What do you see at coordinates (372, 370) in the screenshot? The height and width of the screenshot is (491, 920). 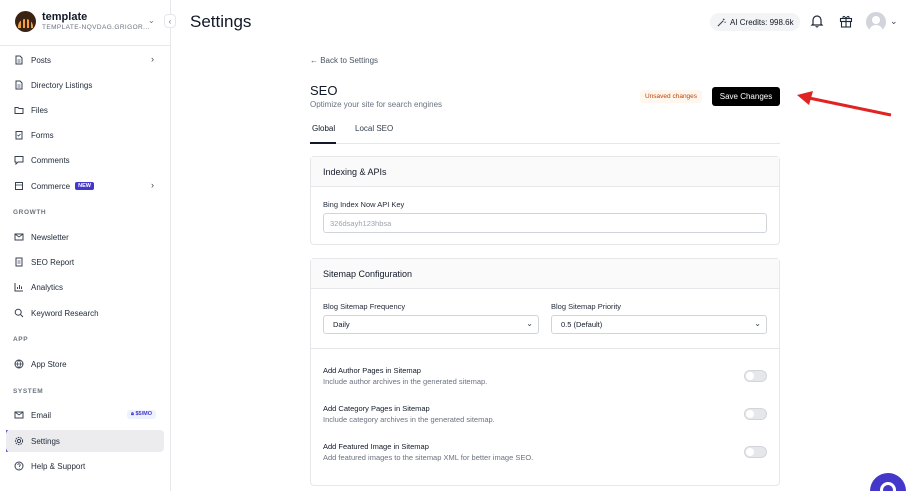 I see `option-title: Add Author Pages in Sitemap` at bounding box center [372, 370].